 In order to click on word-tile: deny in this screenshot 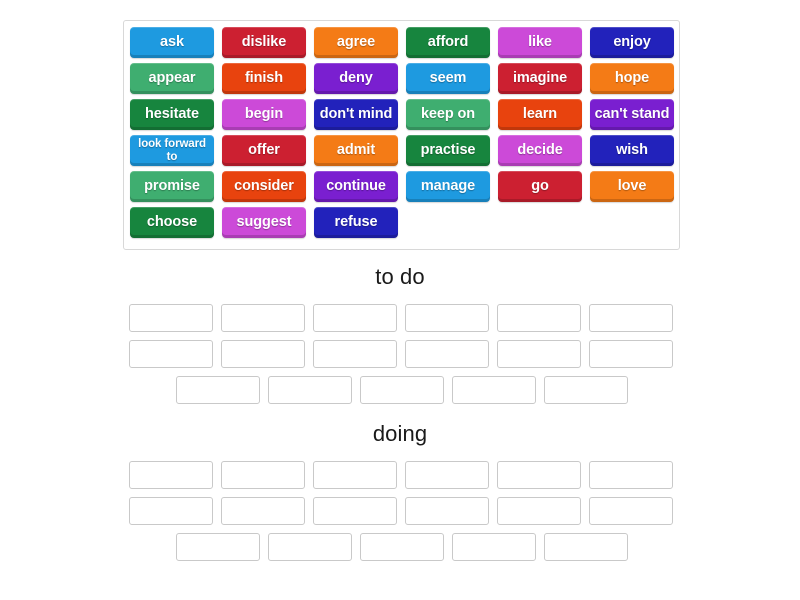, I will do `click(356, 78)`.